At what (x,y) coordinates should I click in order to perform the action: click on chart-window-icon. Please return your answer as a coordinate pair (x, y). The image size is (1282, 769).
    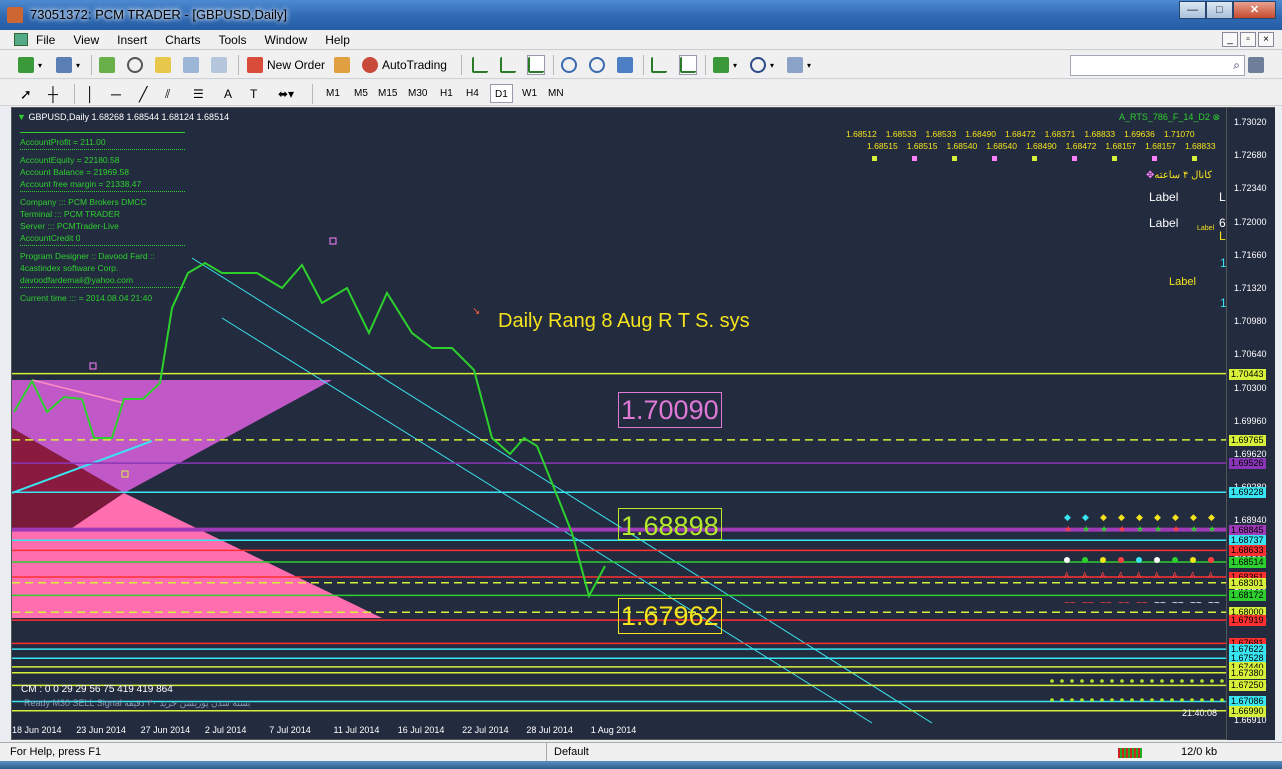
    Looking at the image, I should click on (21, 39).